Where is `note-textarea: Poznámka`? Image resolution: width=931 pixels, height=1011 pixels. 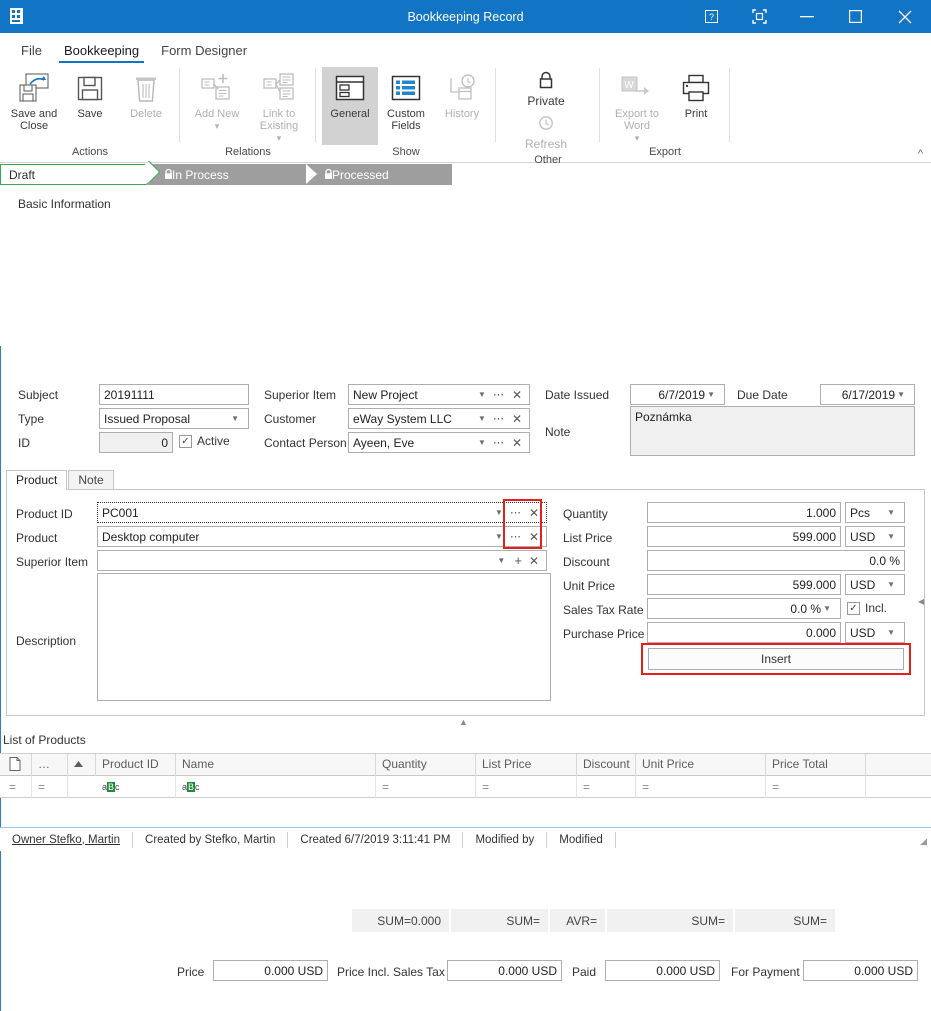
note-textarea: Poznámka is located at coordinates (772, 431).